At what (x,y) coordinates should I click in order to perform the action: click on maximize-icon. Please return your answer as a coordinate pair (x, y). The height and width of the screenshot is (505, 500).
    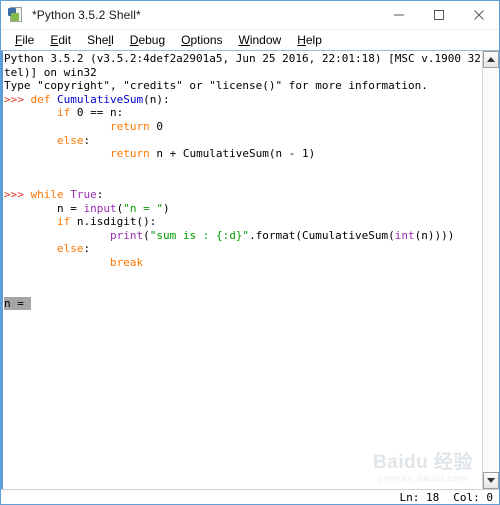
    Looking at the image, I should click on (439, 15).